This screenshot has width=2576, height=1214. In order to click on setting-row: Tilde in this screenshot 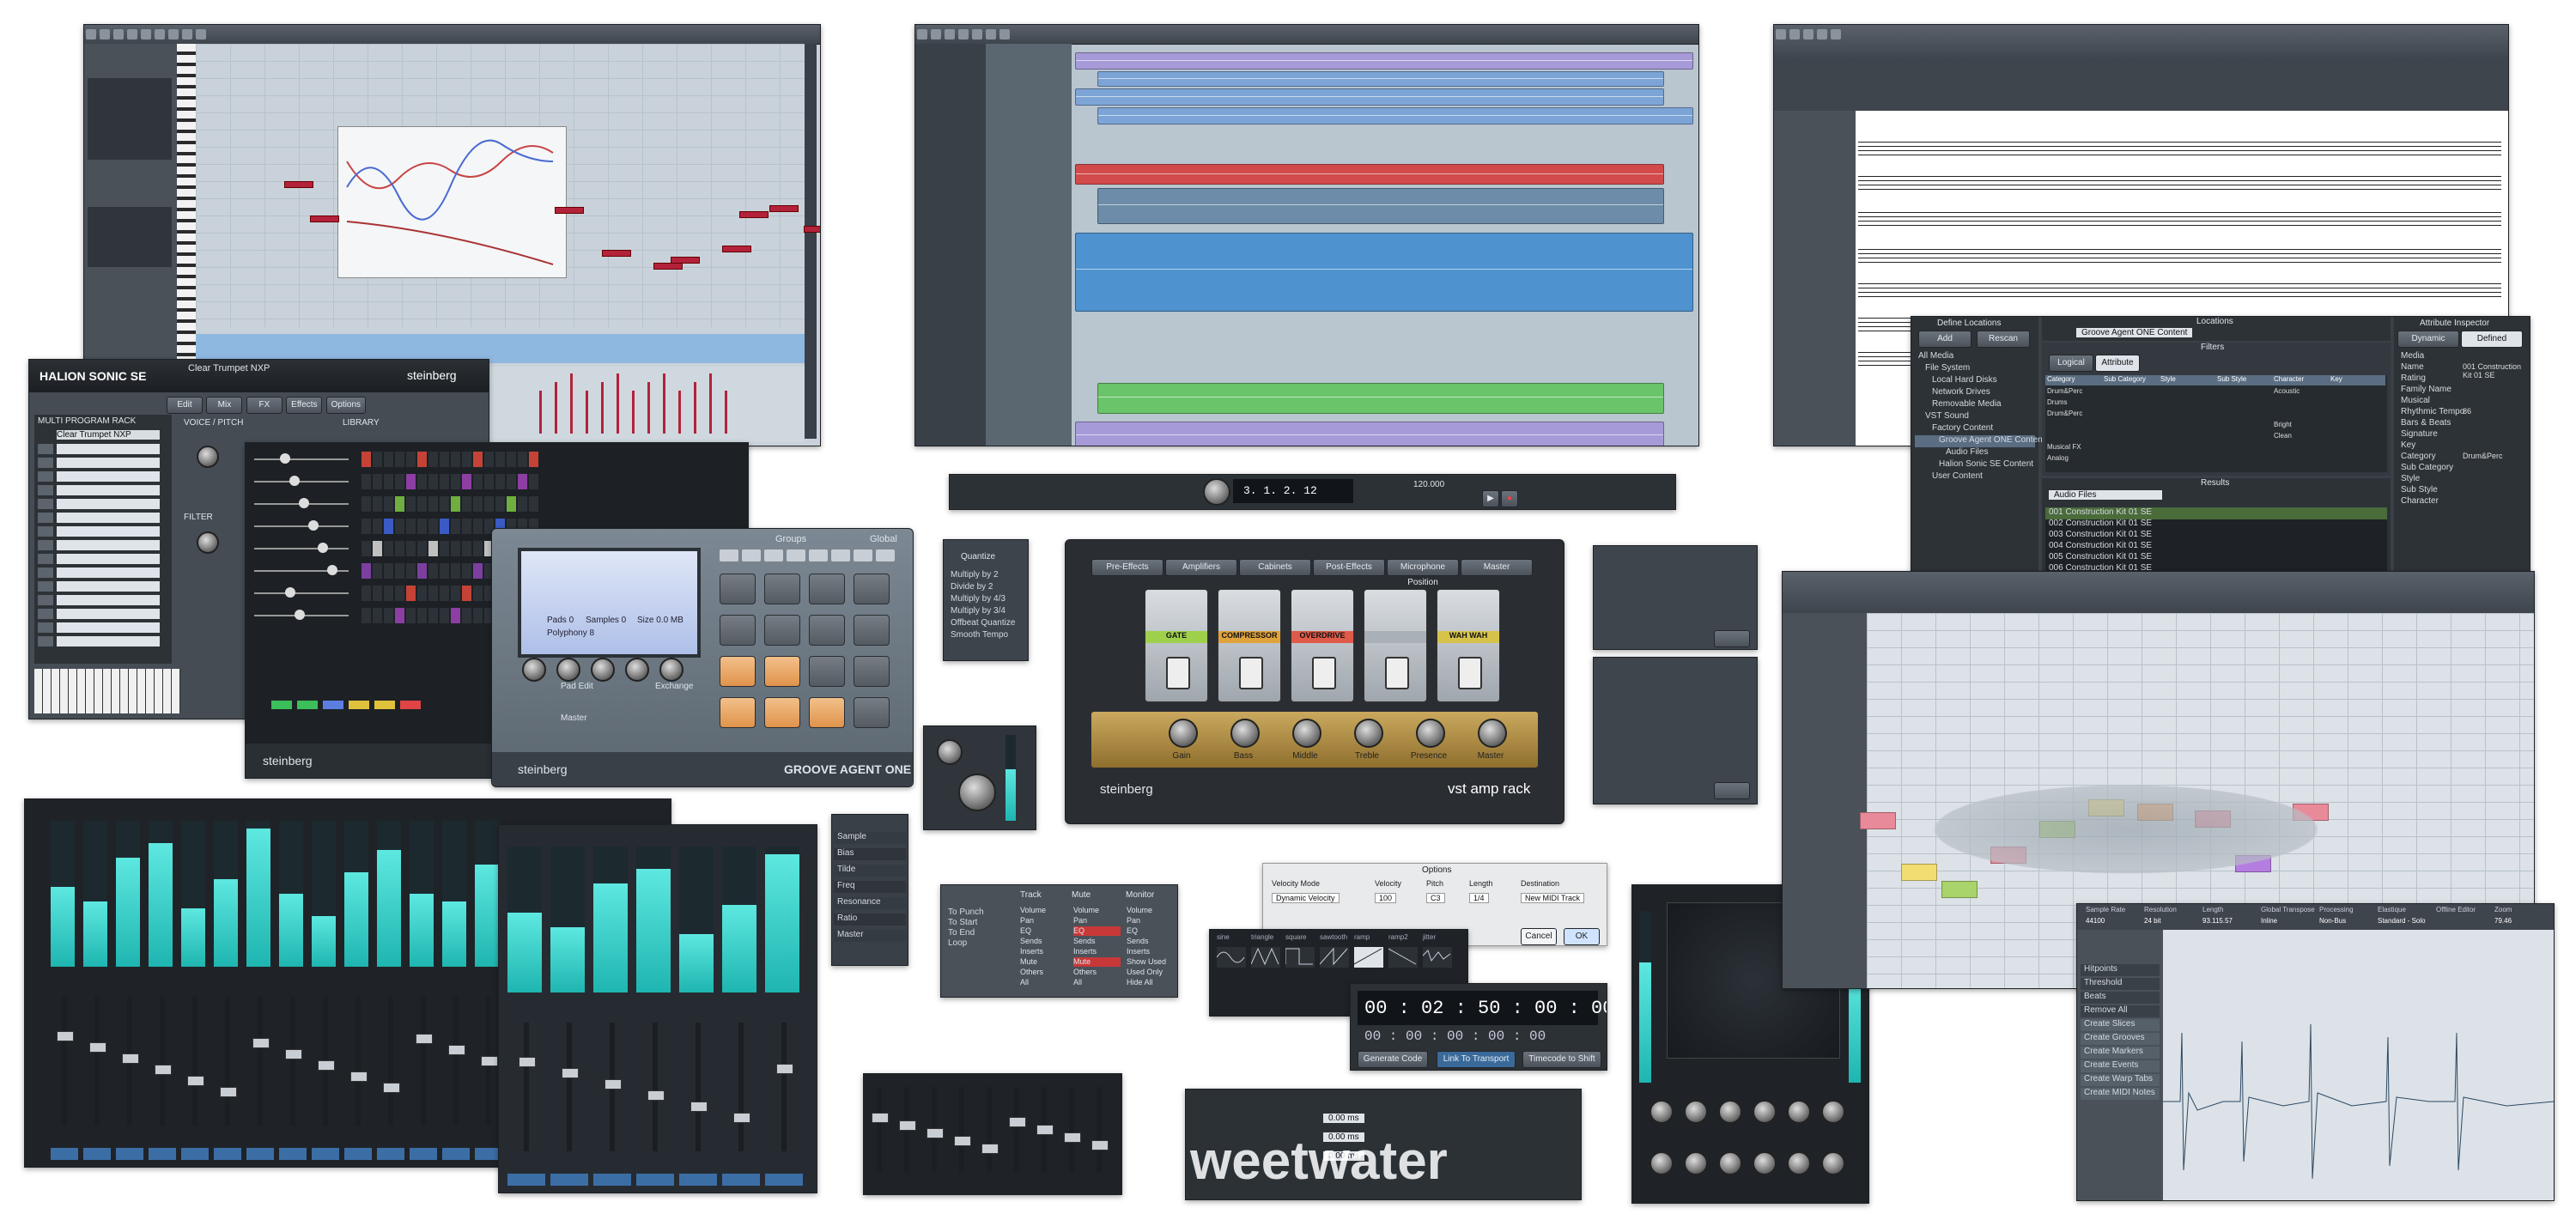, I will do `click(870, 871)`.